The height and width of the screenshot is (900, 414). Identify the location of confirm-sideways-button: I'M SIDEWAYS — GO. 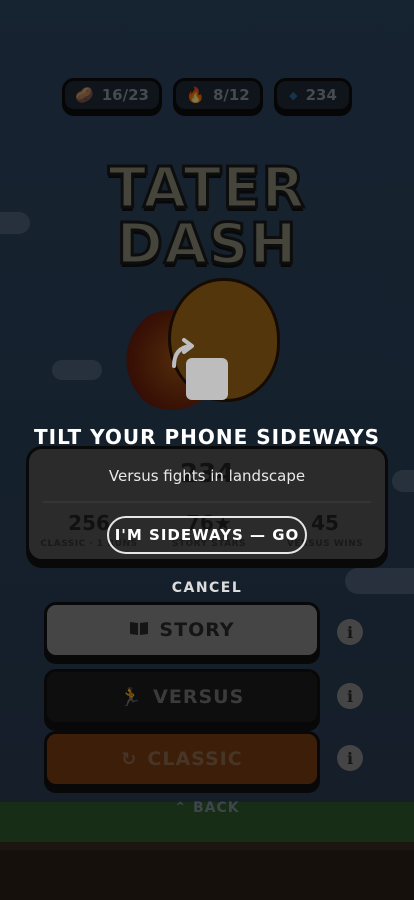
(207, 535).